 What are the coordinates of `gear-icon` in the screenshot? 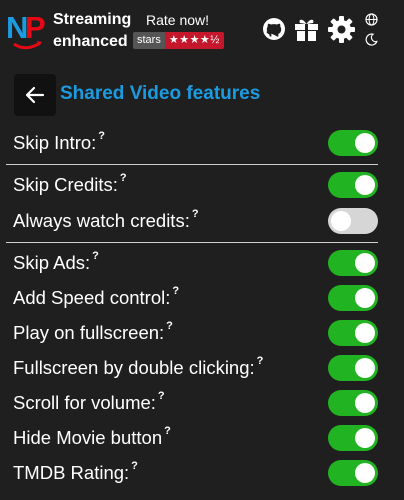 It's located at (341, 29).